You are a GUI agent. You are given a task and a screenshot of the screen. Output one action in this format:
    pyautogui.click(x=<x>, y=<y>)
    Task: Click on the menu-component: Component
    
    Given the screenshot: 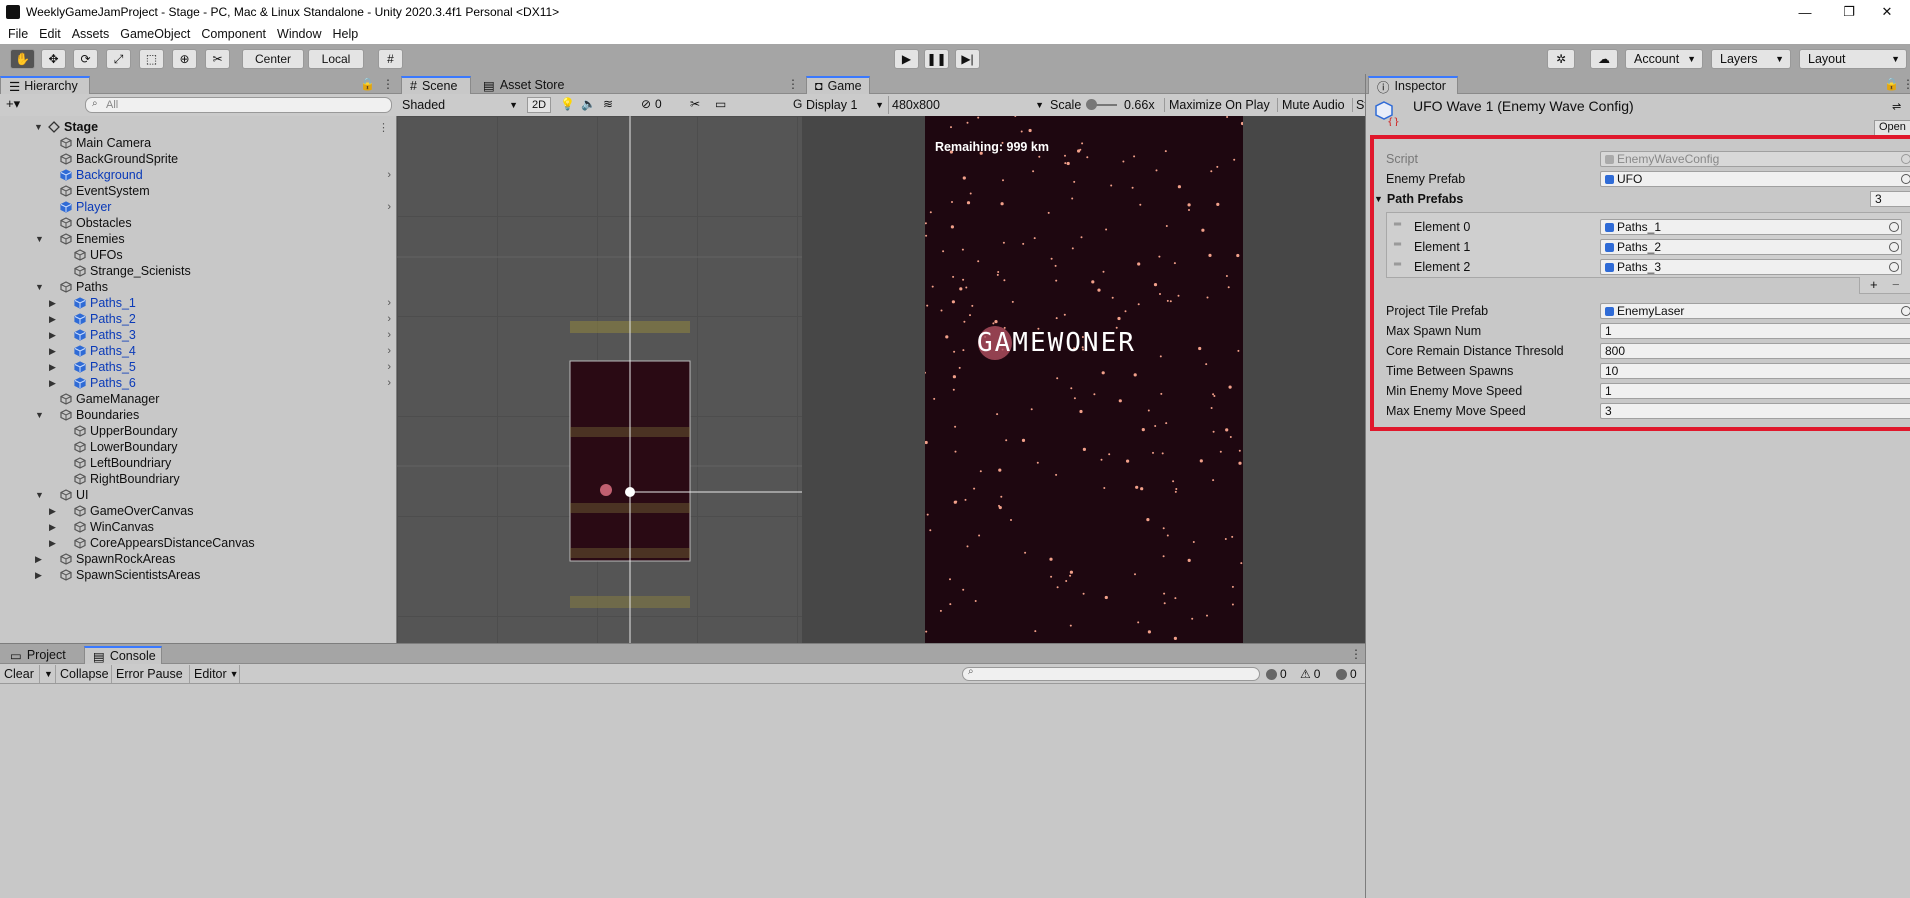 What is the action you would take?
    pyautogui.click(x=235, y=34)
    